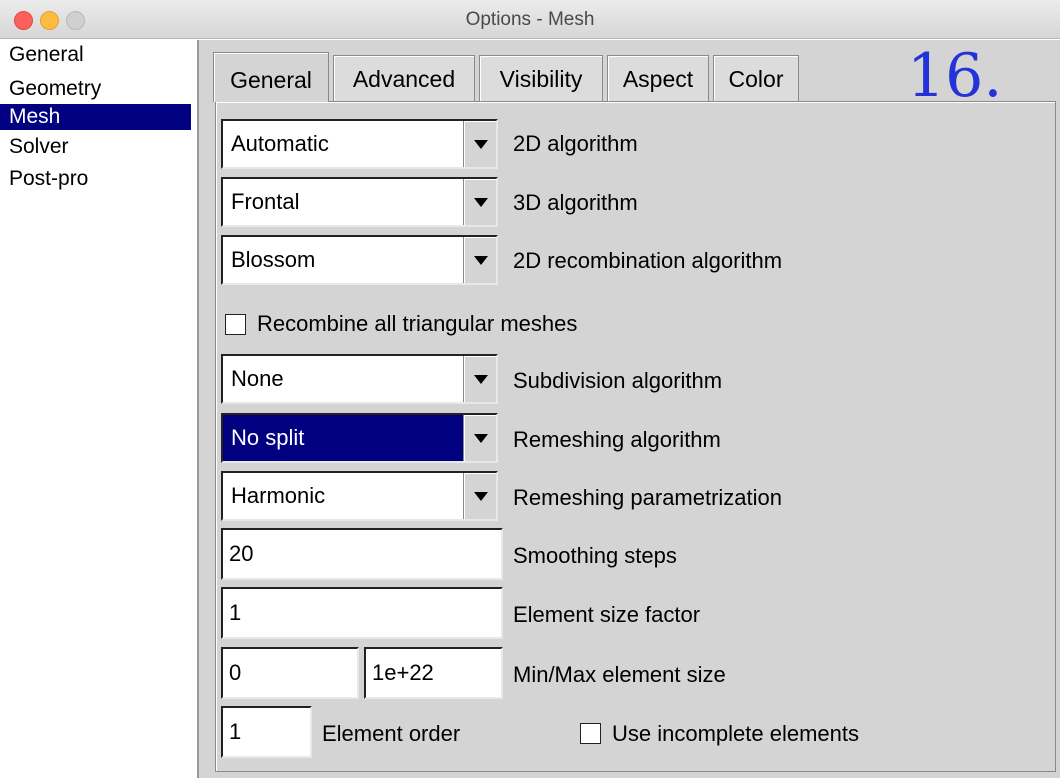  I want to click on element-size-factor-input: 1, so click(362, 613).